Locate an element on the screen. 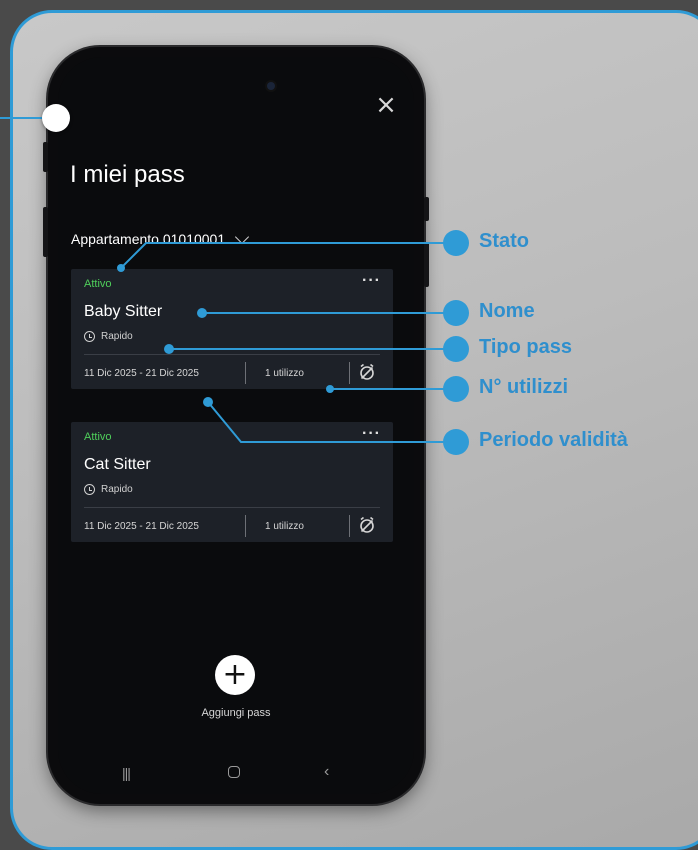 The width and height of the screenshot is (698, 850). annotation-tipo-pass: Tipo pass is located at coordinates (525, 347).